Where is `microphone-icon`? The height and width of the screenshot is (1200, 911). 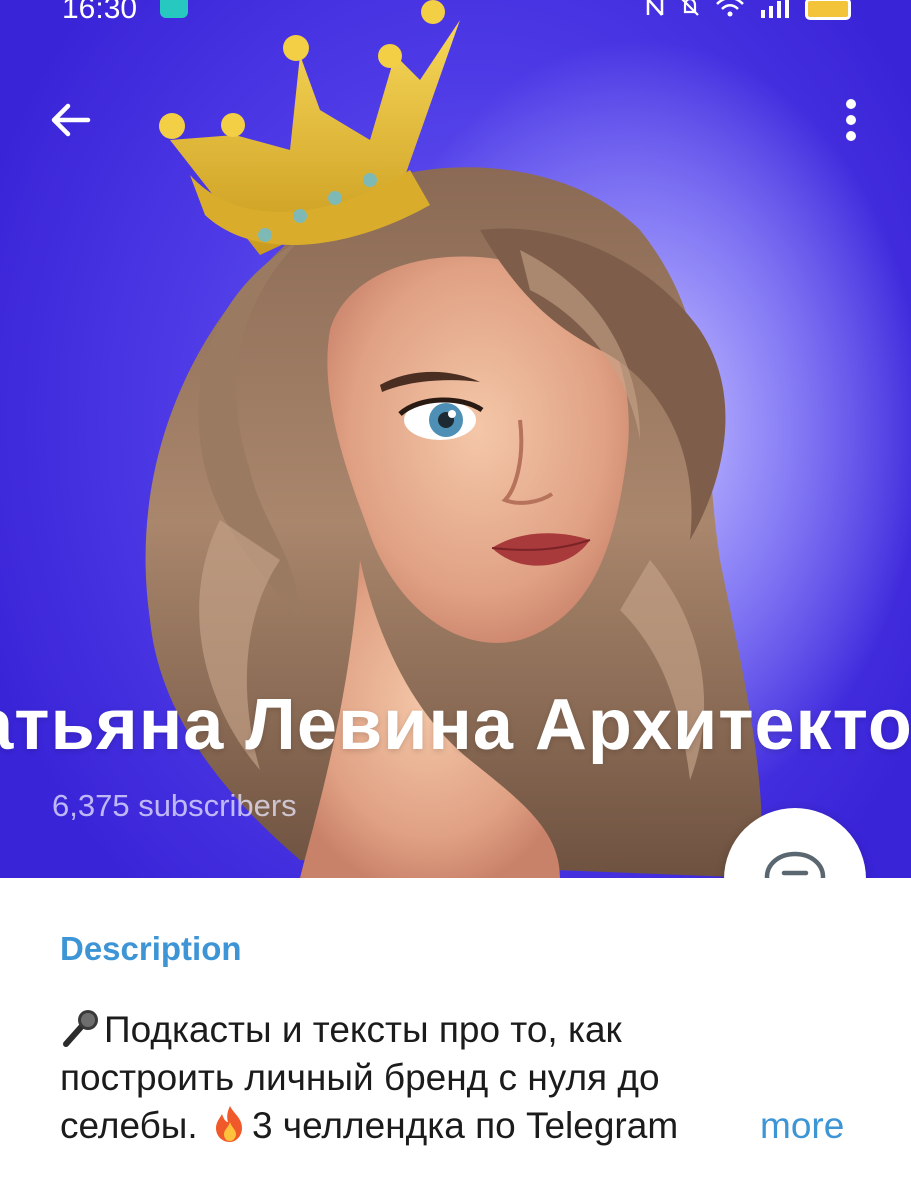 microphone-icon is located at coordinates (80, 1028).